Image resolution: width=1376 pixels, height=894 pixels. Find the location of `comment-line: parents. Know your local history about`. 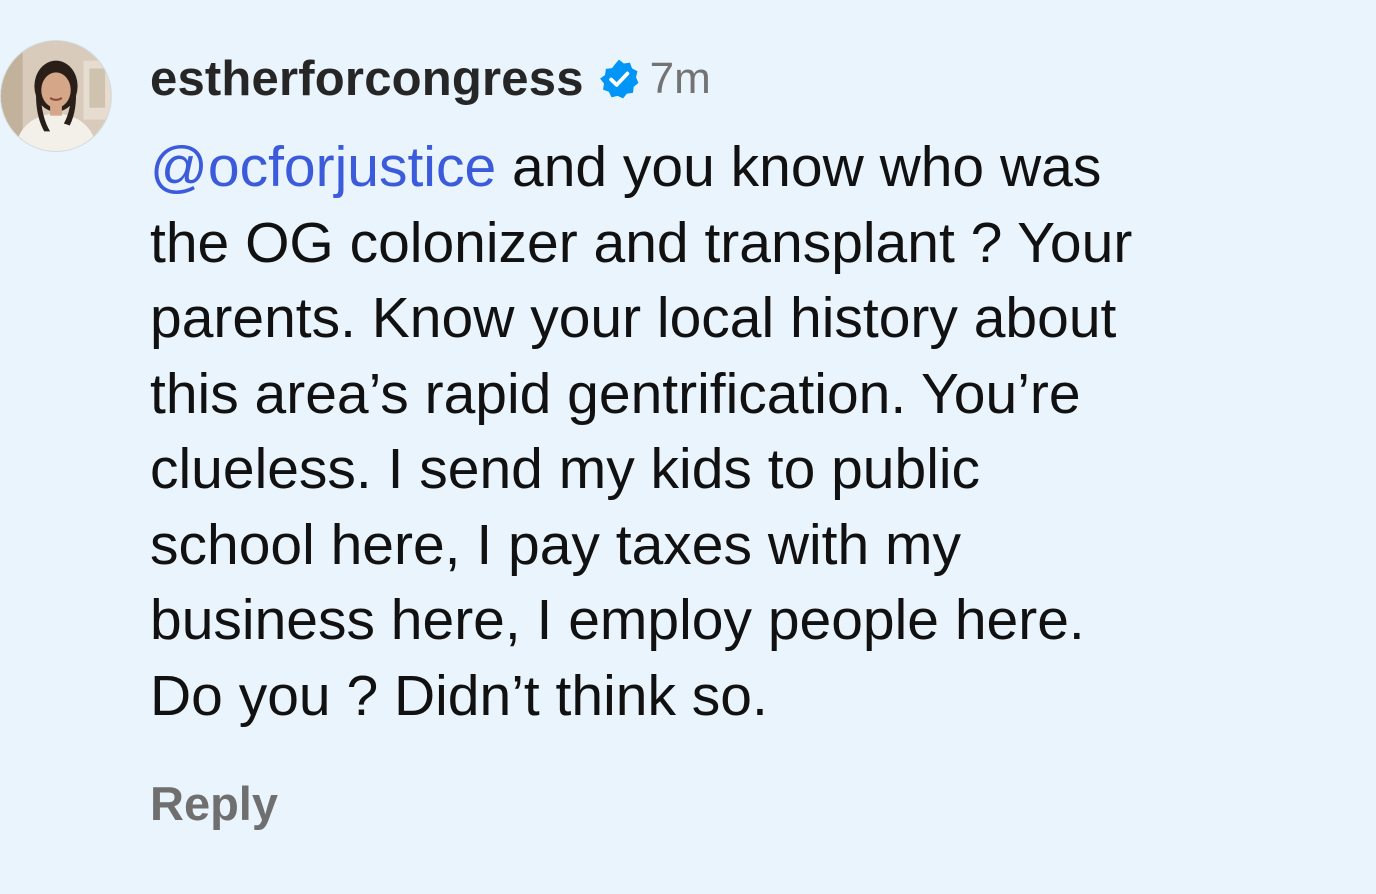

comment-line: parents. Know your local history about is located at coordinates (633, 318).